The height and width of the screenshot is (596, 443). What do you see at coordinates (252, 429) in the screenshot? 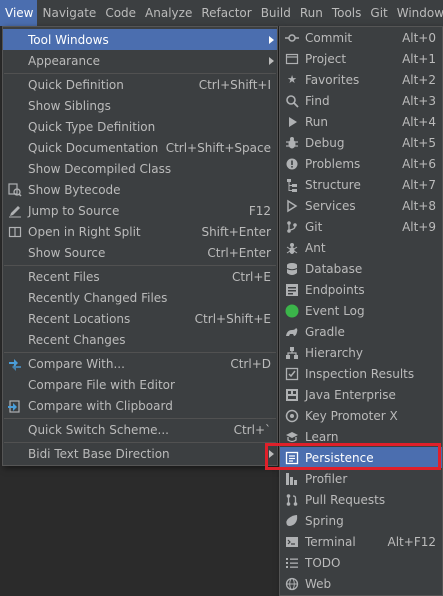
I see `menu-item-shortcut: Ctrl+`` at bounding box center [252, 429].